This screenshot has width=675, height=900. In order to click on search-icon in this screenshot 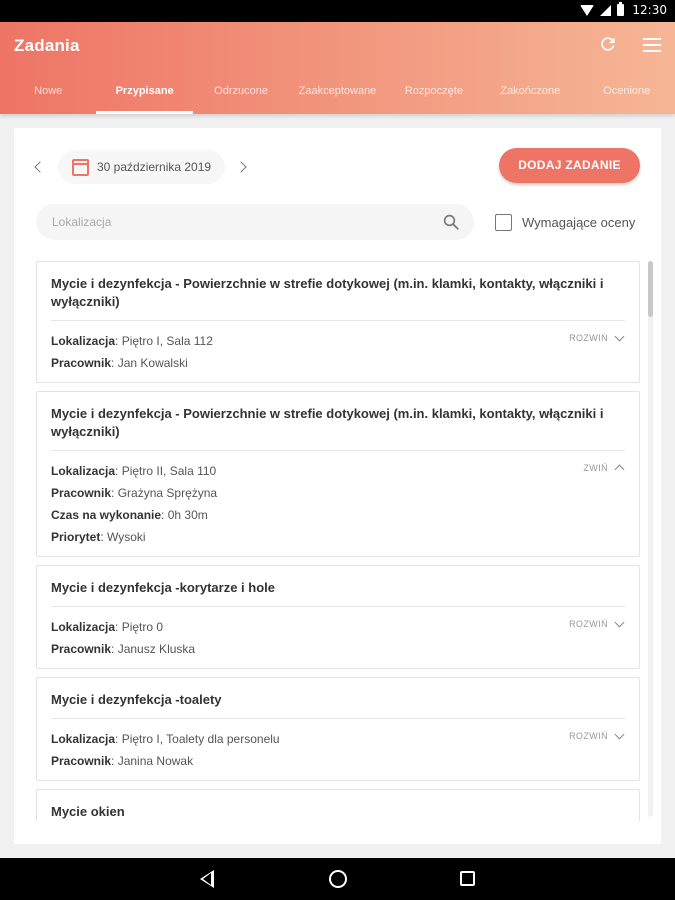, I will do `click(451, 222)`.